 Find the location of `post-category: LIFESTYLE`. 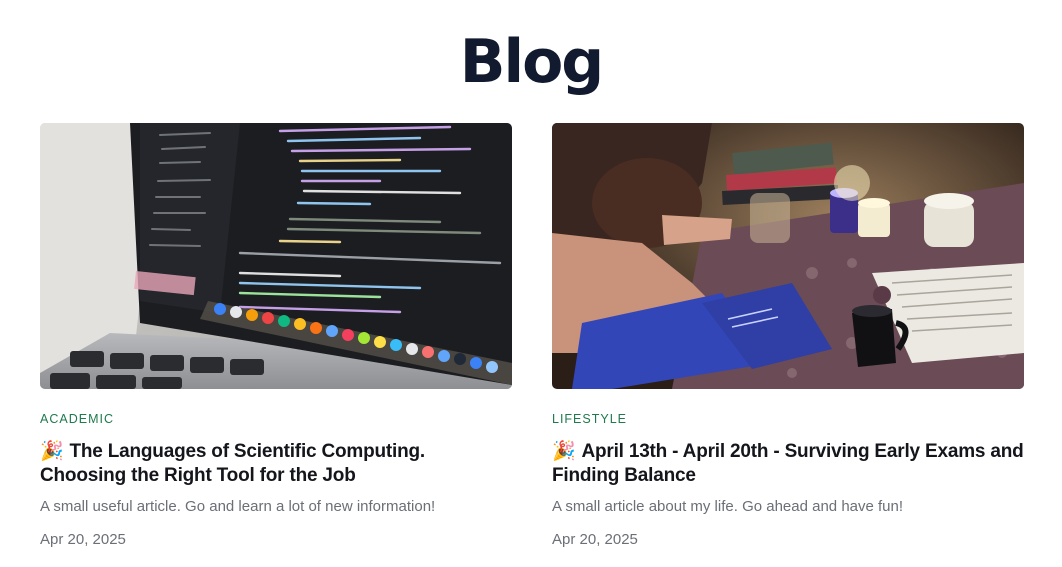

post-category: LIFESTYLE is located at coordinates (788, 419).